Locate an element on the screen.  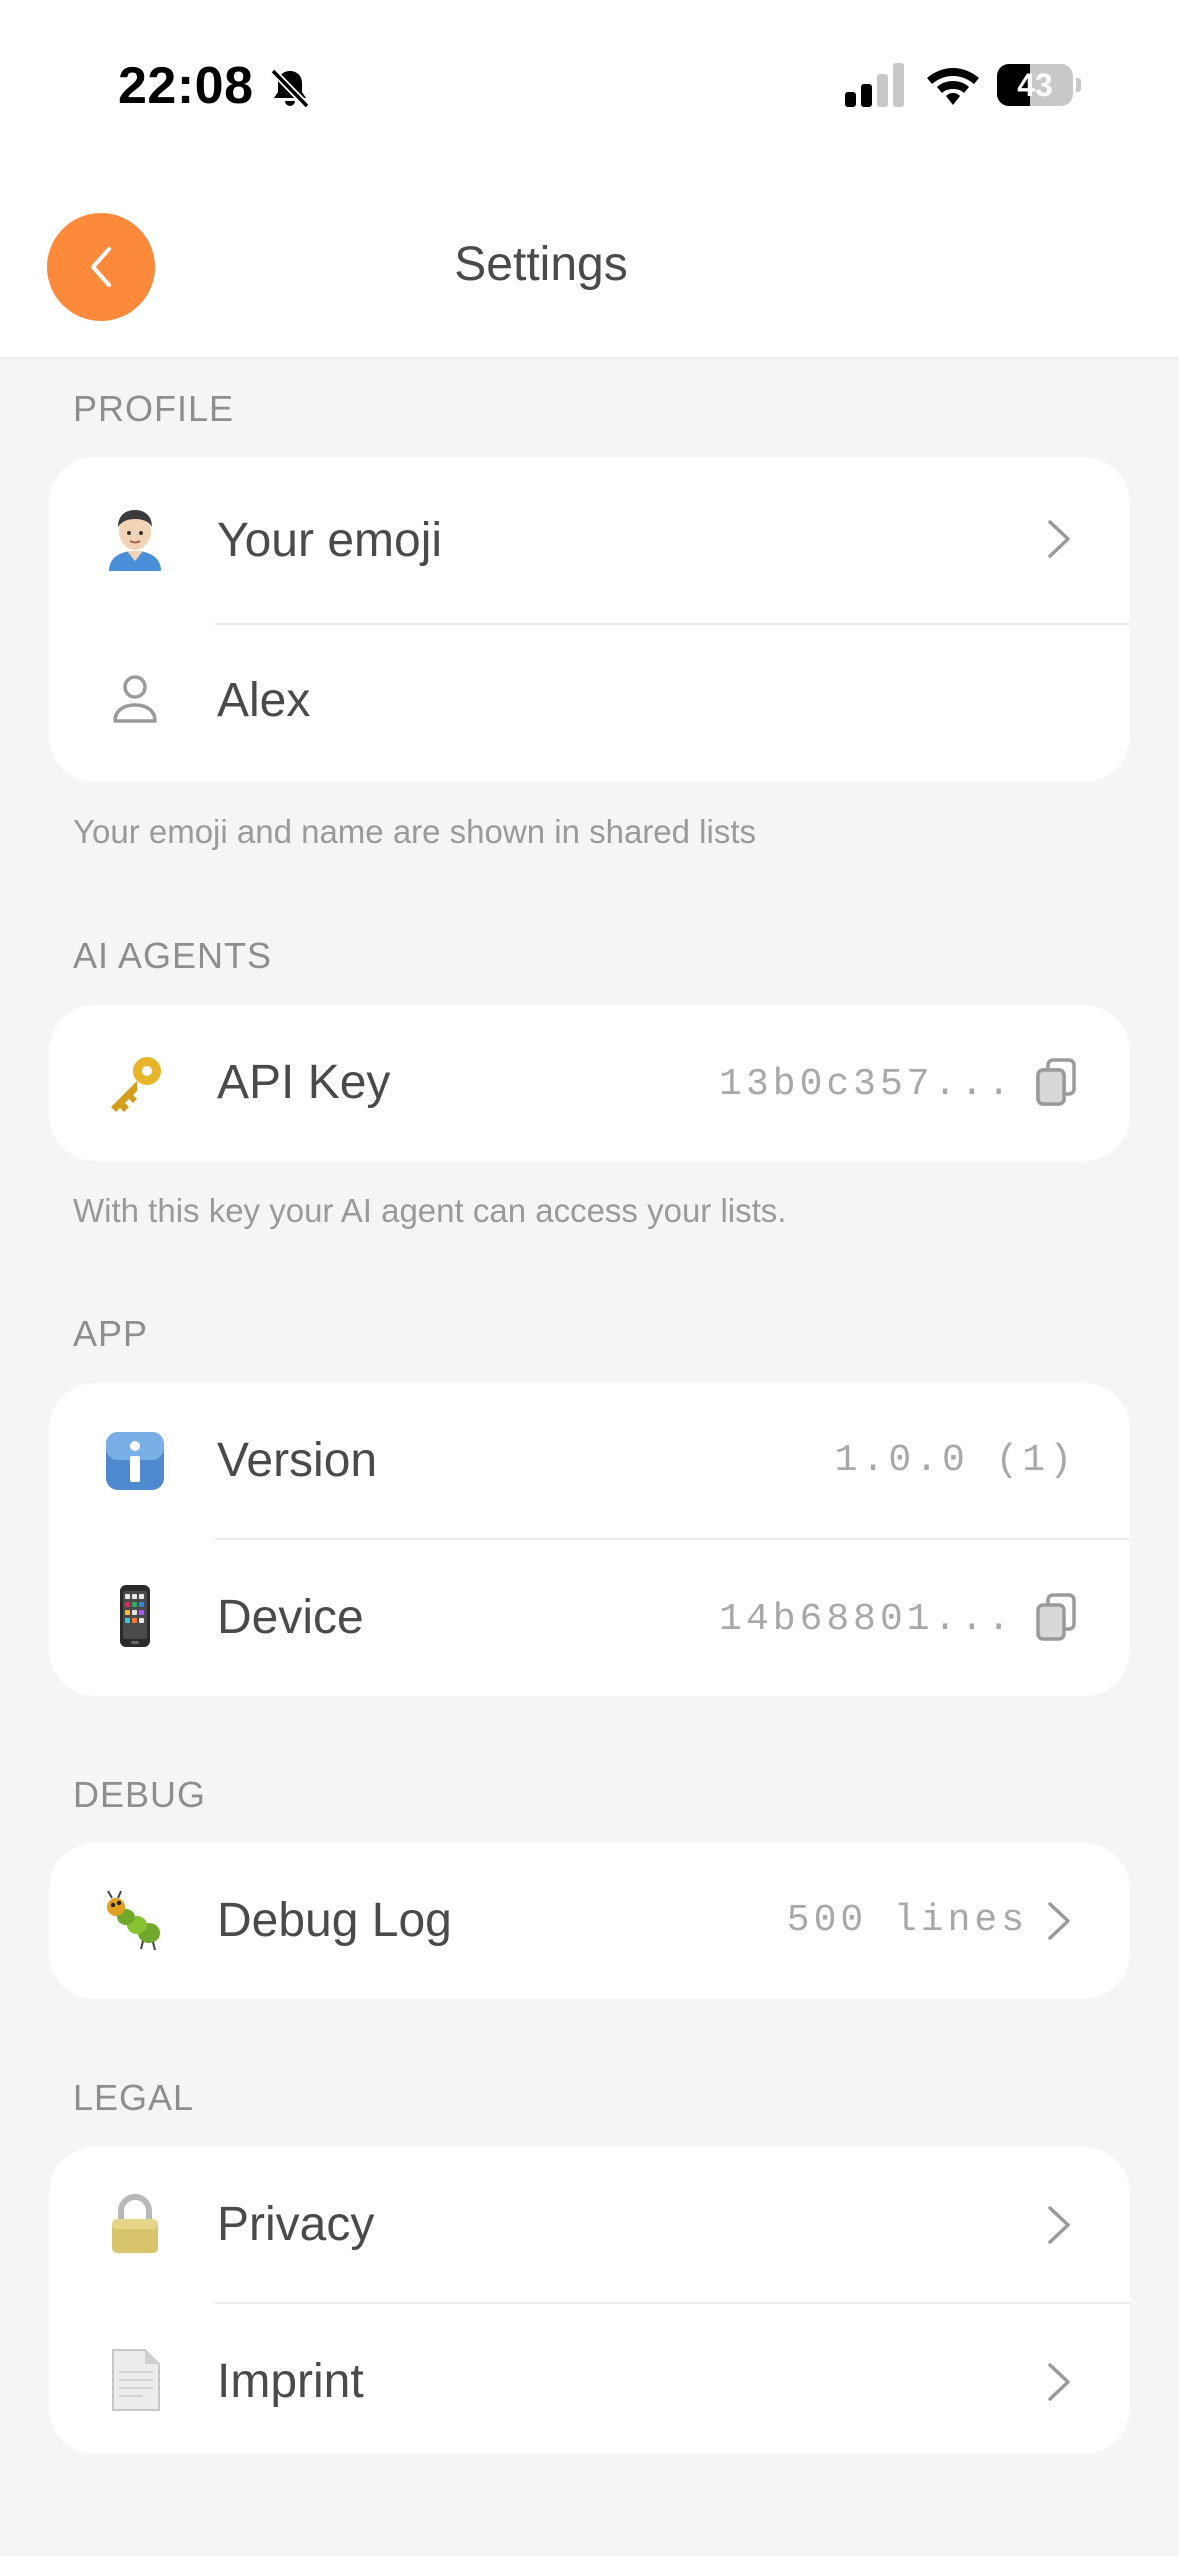
row-label: Your emoji is located at coordinates (330, 540).